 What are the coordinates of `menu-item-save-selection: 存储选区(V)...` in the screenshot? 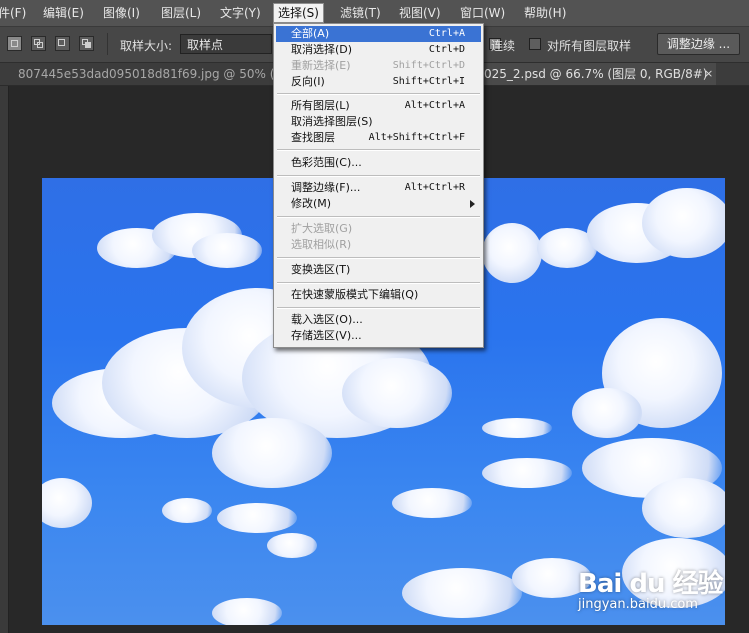 It's located at (378, 336).